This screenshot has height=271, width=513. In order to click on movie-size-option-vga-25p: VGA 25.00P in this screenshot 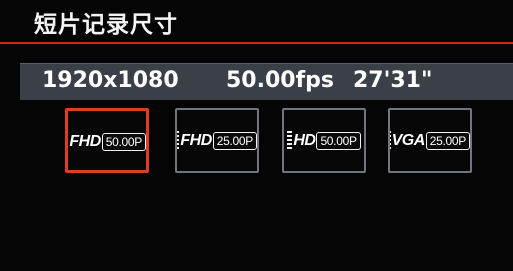, I will do `click(430, 140)`.